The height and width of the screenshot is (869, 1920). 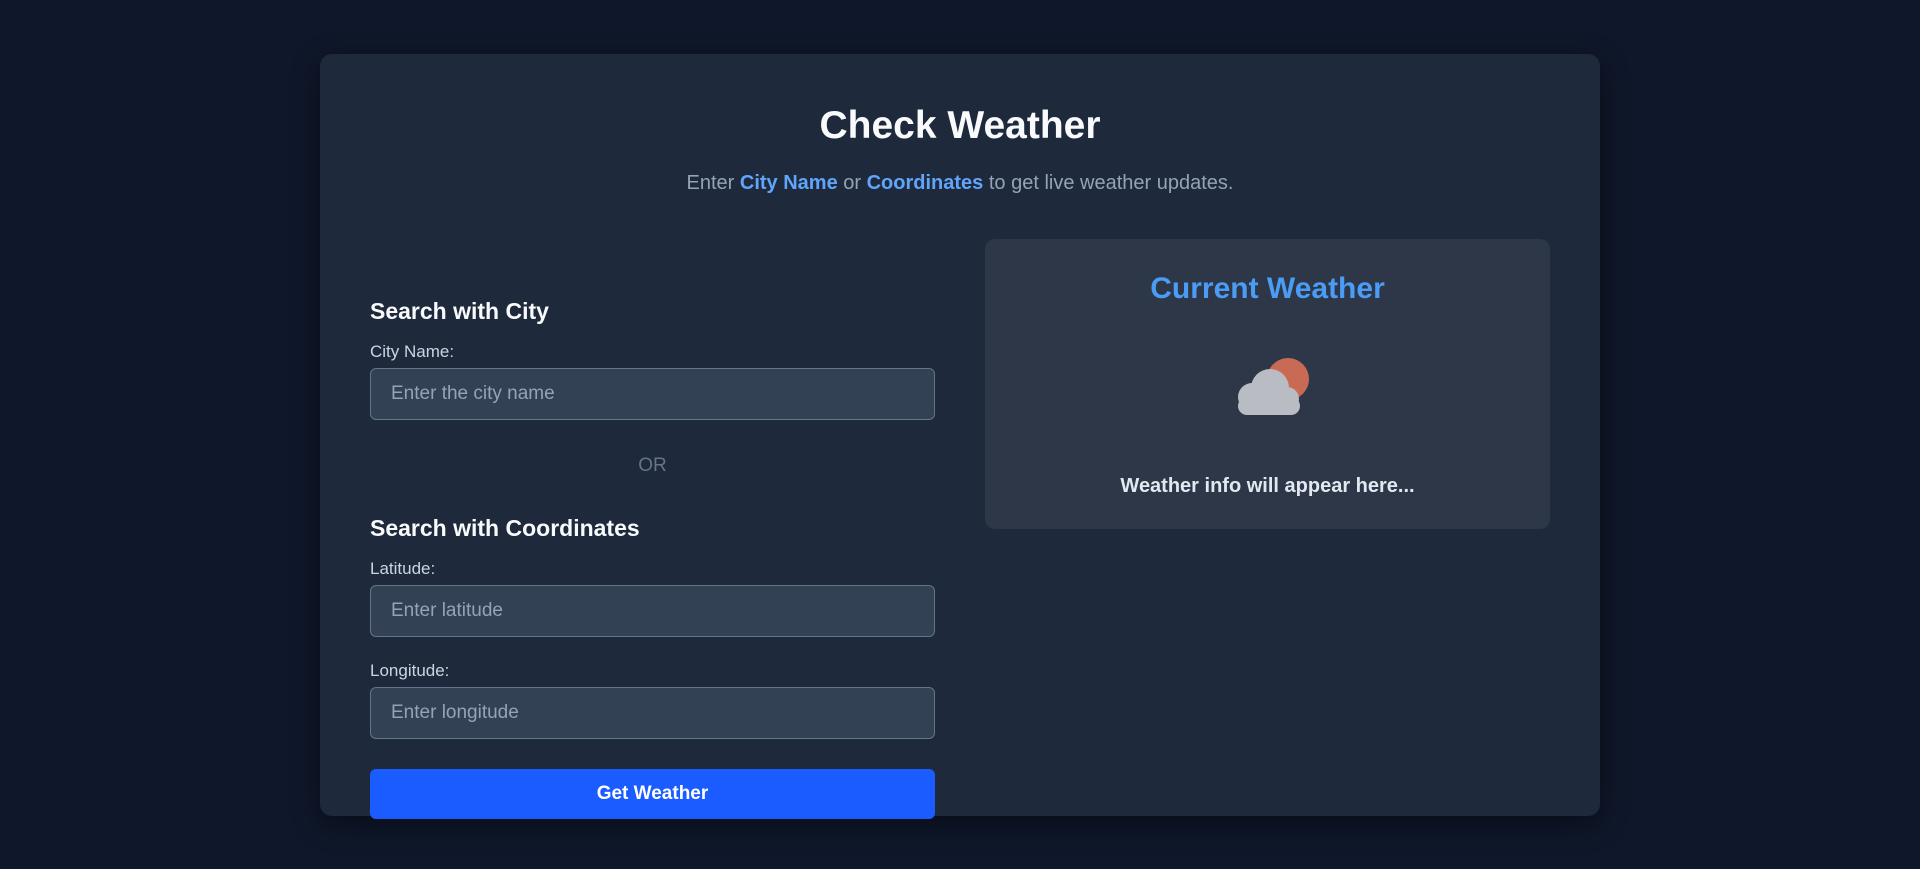 What do you see at coordinates (652, 794) in the screenshot?
I see `get-weather-button: Get Weather` at bounding box center [652, 794].